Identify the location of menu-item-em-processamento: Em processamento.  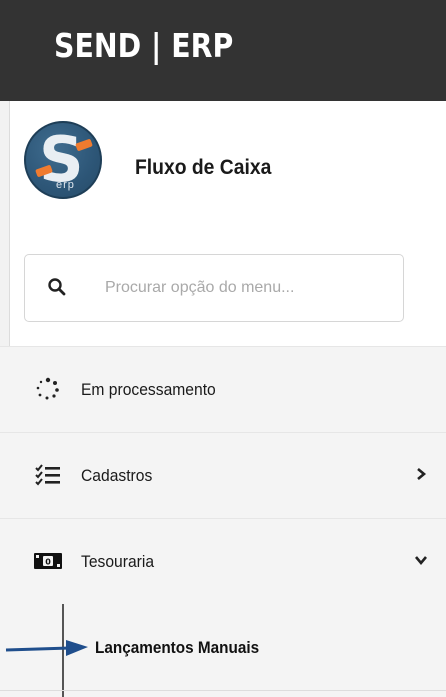
(223, 389).